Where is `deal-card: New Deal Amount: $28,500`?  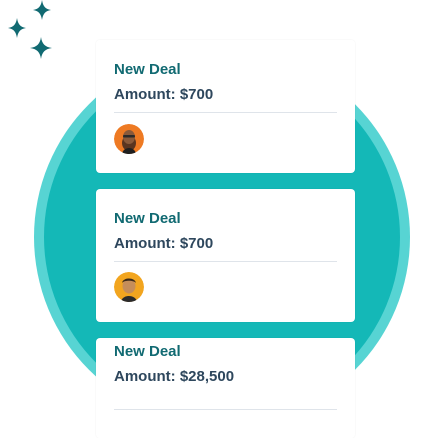 deal-card: New Deal Amount: $28,500 is located at coordinates (225, 388).